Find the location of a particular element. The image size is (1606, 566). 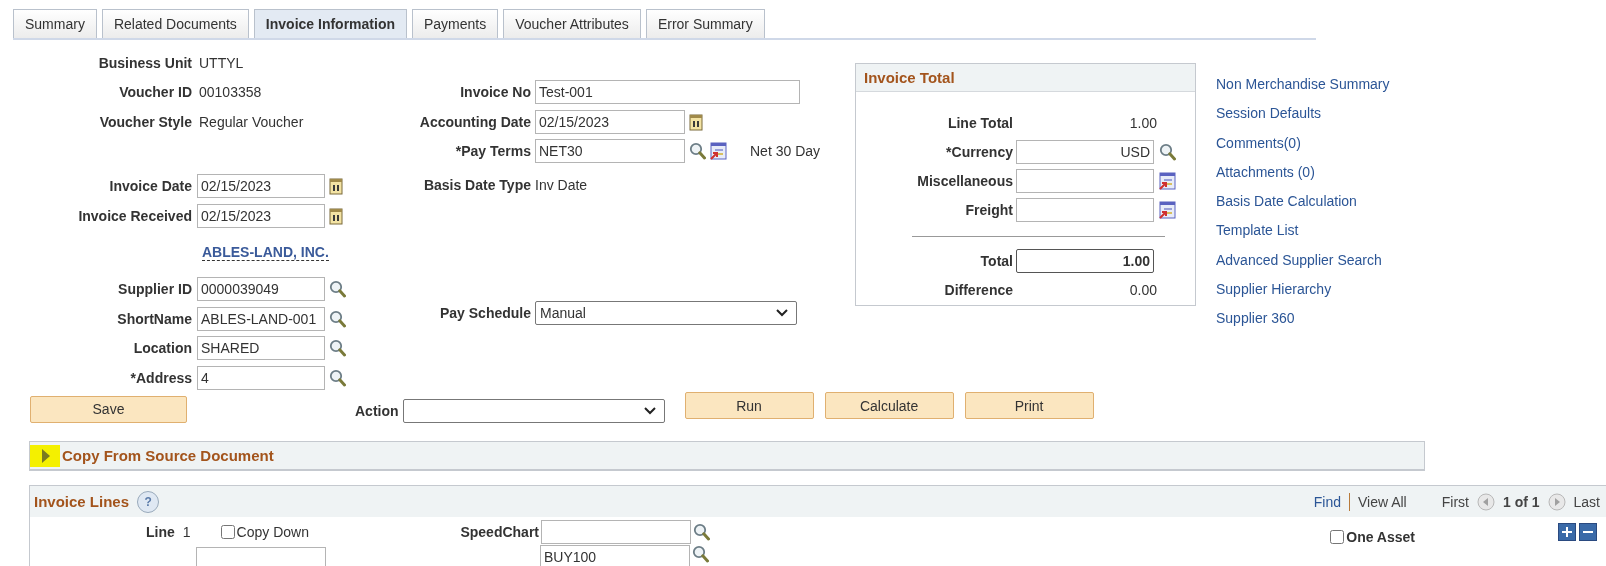

action-button: Print is located at coordinates (1029, 406).